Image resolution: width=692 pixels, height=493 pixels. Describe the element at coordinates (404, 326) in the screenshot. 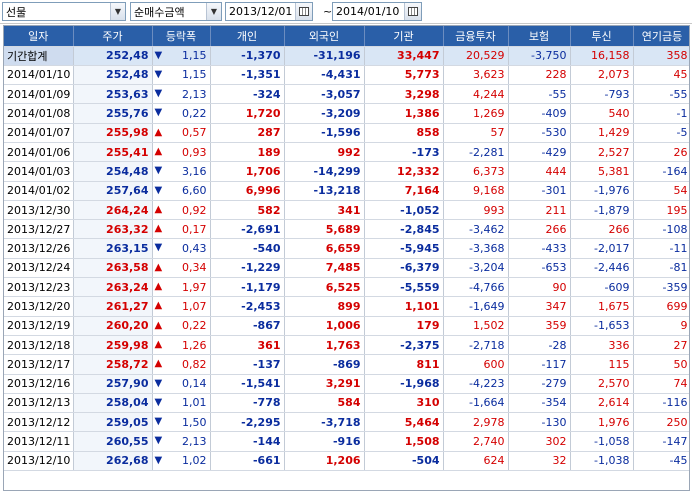

I see `cell-institution: 179` at that location.